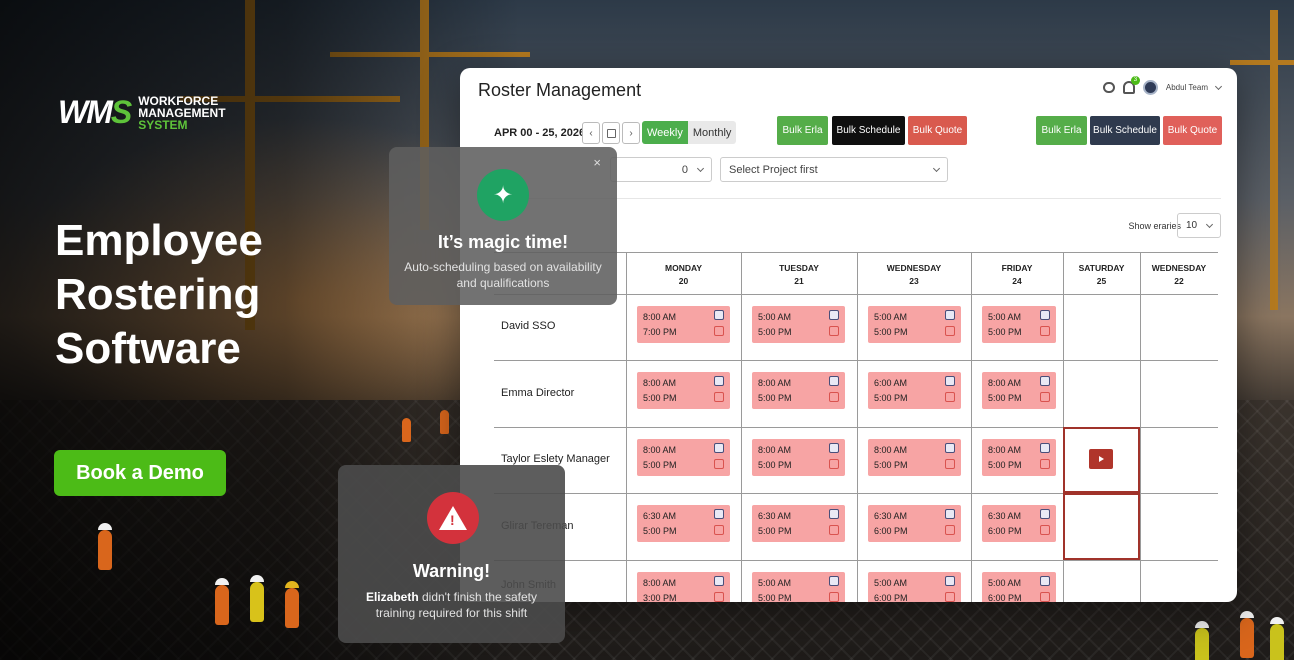 The image size is (1294, 660). Describe the element at coordinates (1125, 130) in the screenshot. I see `bulk-schedule-button-2: Bulk Schedule` at that location.